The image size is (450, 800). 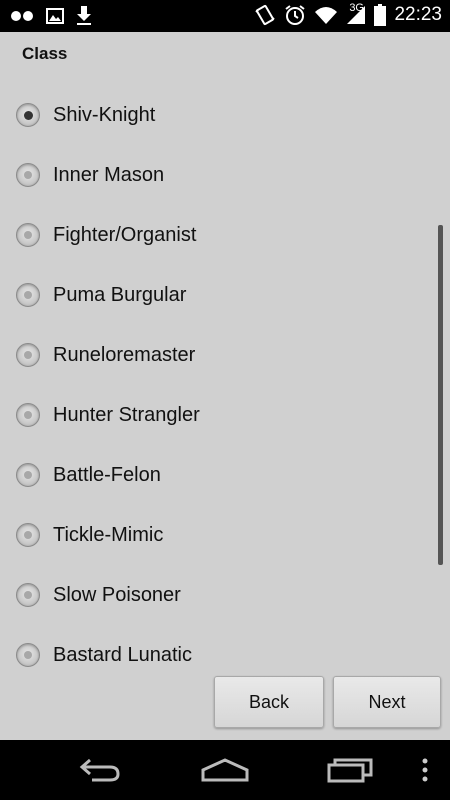 I want to click on scrollbar, so click(x=440, y=395).